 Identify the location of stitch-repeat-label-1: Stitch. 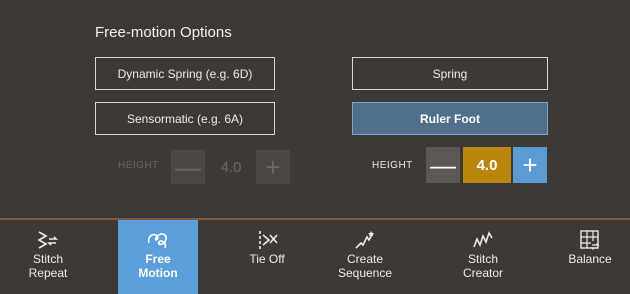
(47, 259).